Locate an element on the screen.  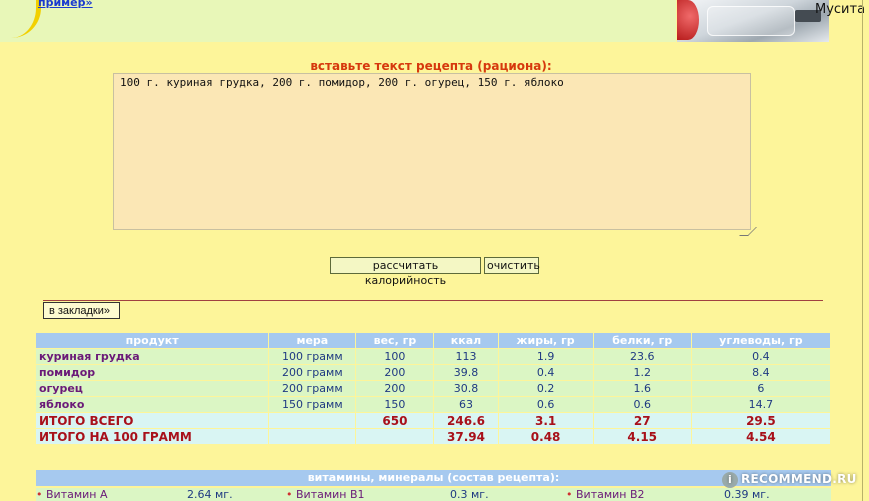
column-header: белки, гр is located at coordinates (642, 340).